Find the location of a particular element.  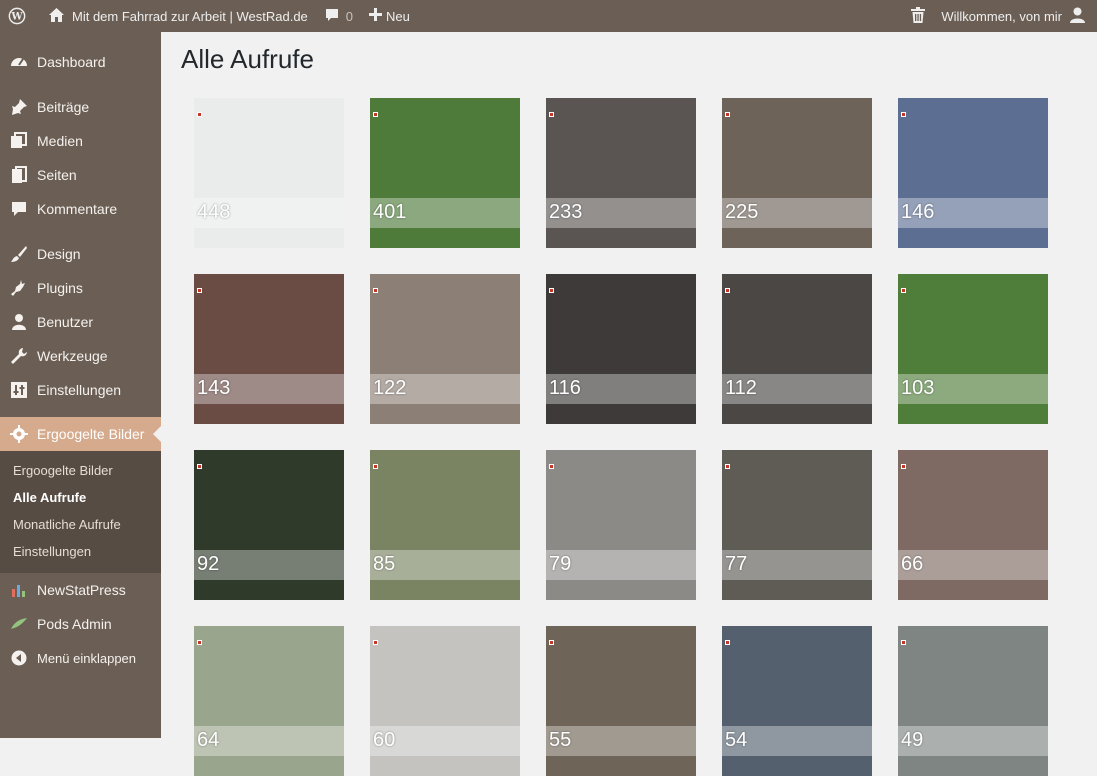

menu-label: Kommentare is located at coordinates (77, 209).